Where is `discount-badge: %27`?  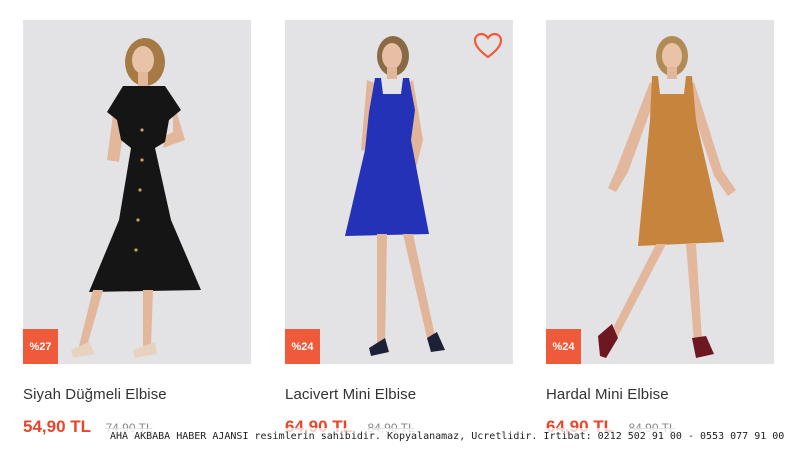 discount-badge: %27 is located at coordinates (40, 346).